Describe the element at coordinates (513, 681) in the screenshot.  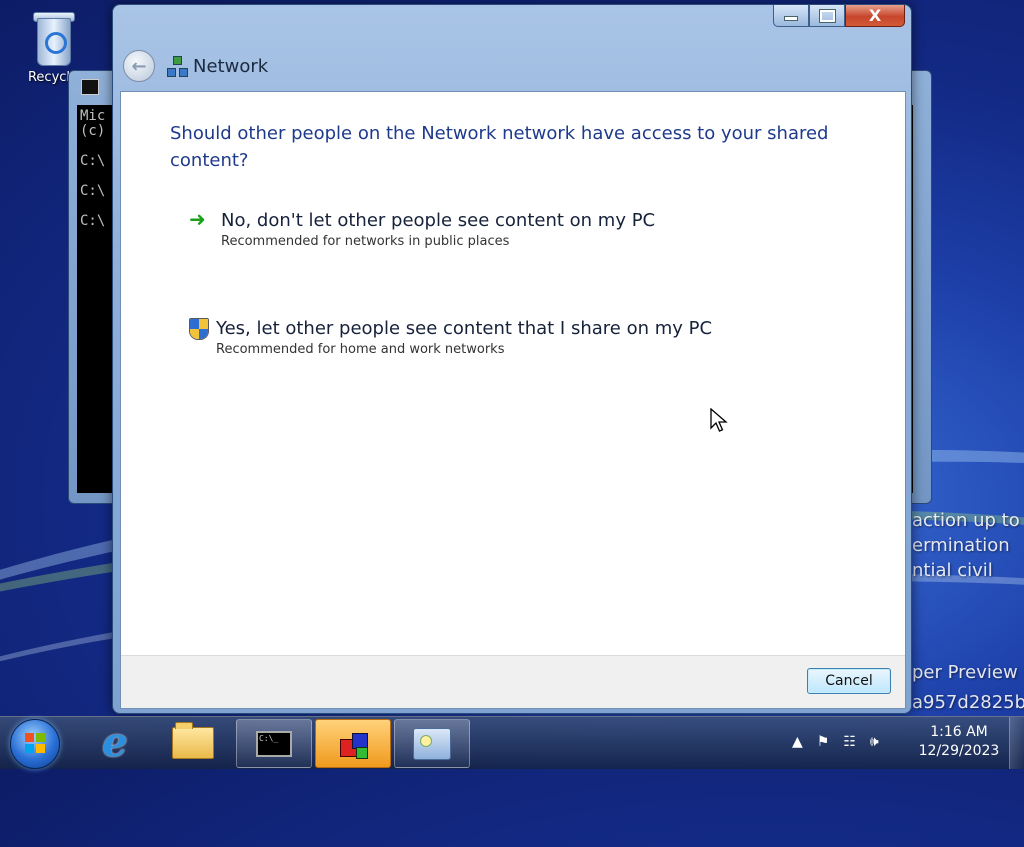
I see `dialog-footer: Cancel` at that location.